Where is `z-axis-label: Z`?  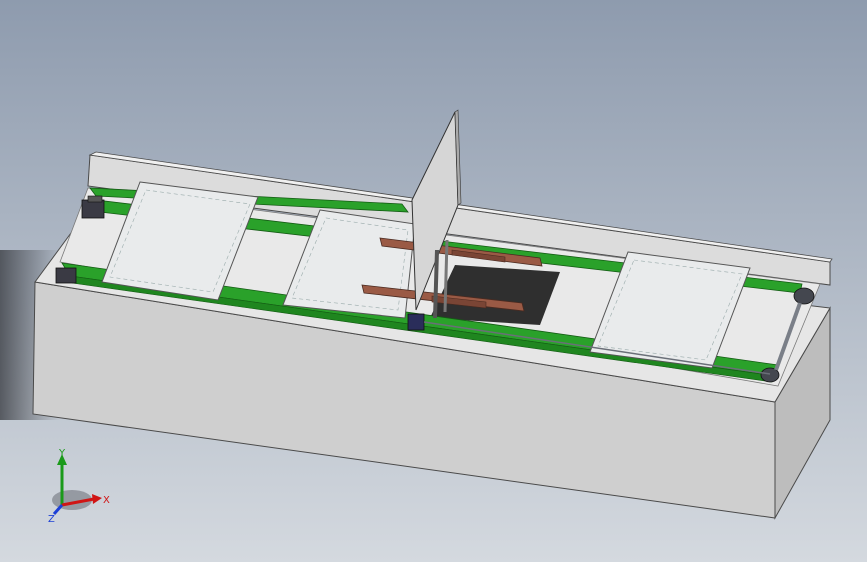
z-axis-label: Z is located at coordinates (51, 519).